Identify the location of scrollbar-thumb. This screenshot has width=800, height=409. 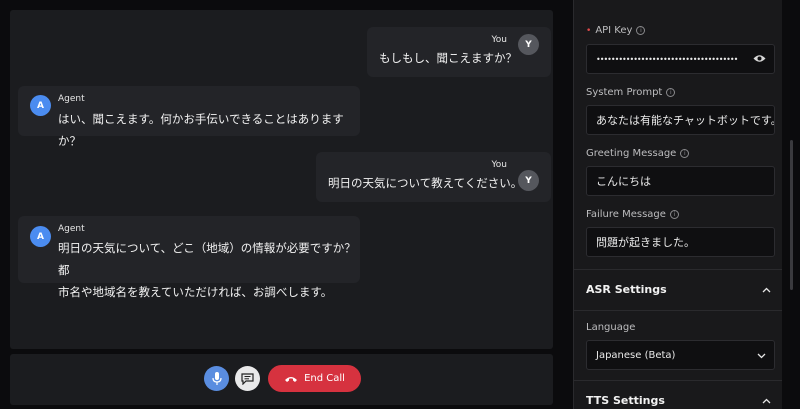
(791, 215).